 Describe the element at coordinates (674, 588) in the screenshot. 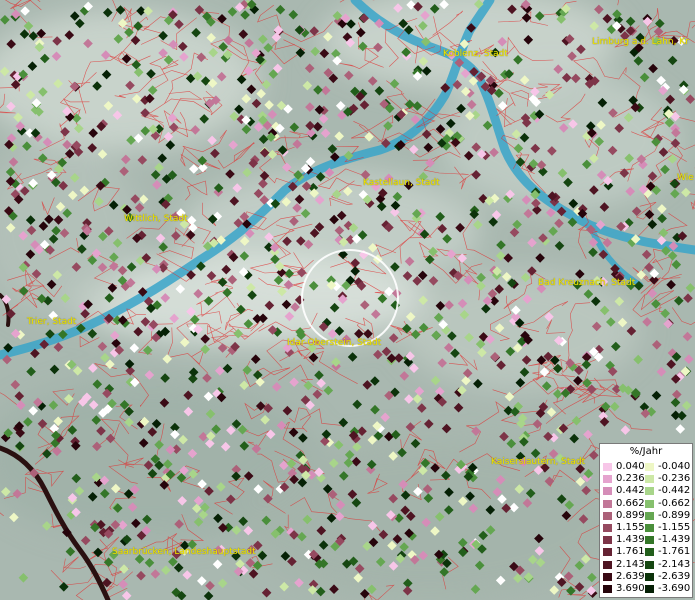

I see `legend-value: -3.690` at that location.